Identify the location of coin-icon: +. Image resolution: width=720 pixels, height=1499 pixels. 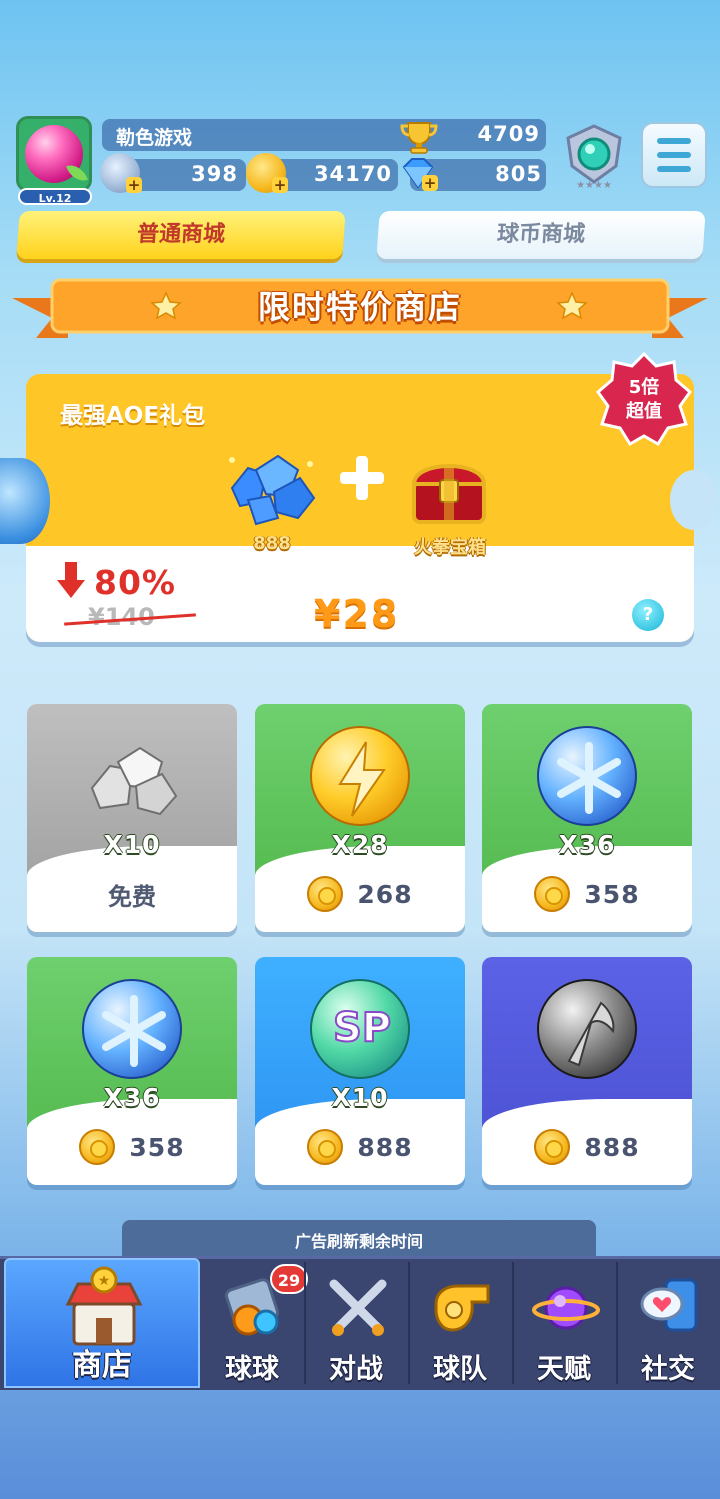
(267, 173).